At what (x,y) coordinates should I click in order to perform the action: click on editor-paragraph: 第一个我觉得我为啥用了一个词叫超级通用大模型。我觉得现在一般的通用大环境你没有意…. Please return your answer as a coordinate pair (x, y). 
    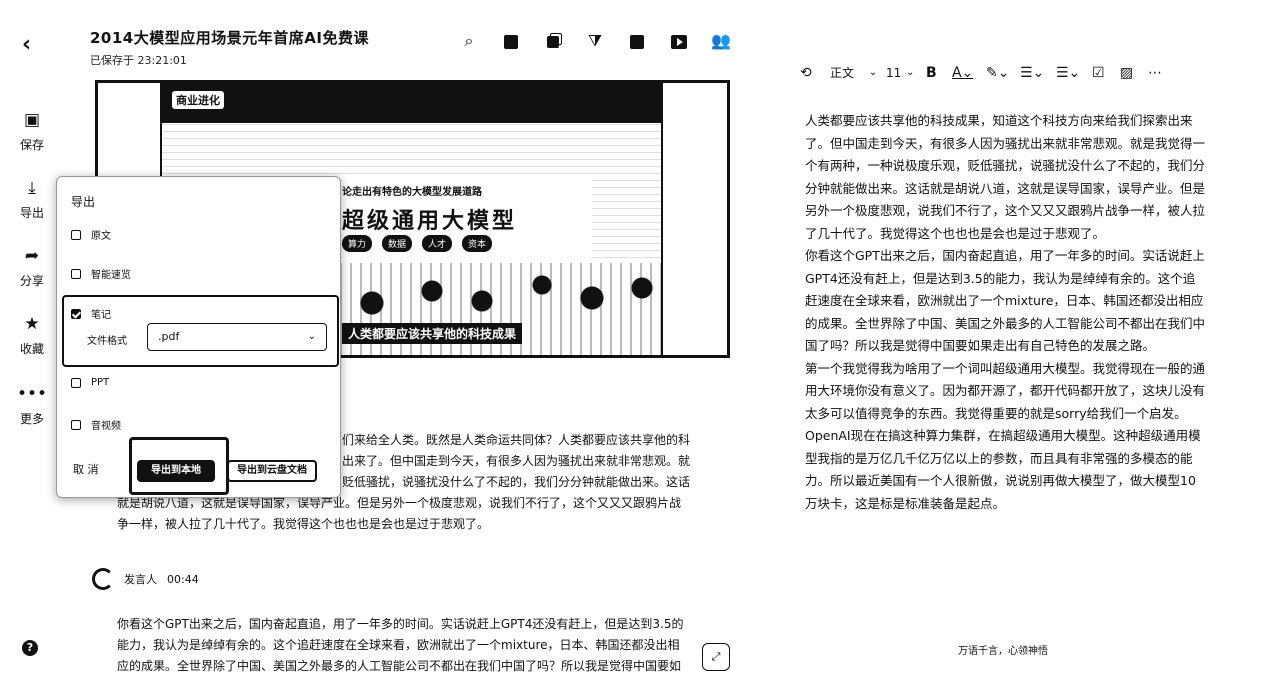
    Looking at the image, I should click on (1005, 435).